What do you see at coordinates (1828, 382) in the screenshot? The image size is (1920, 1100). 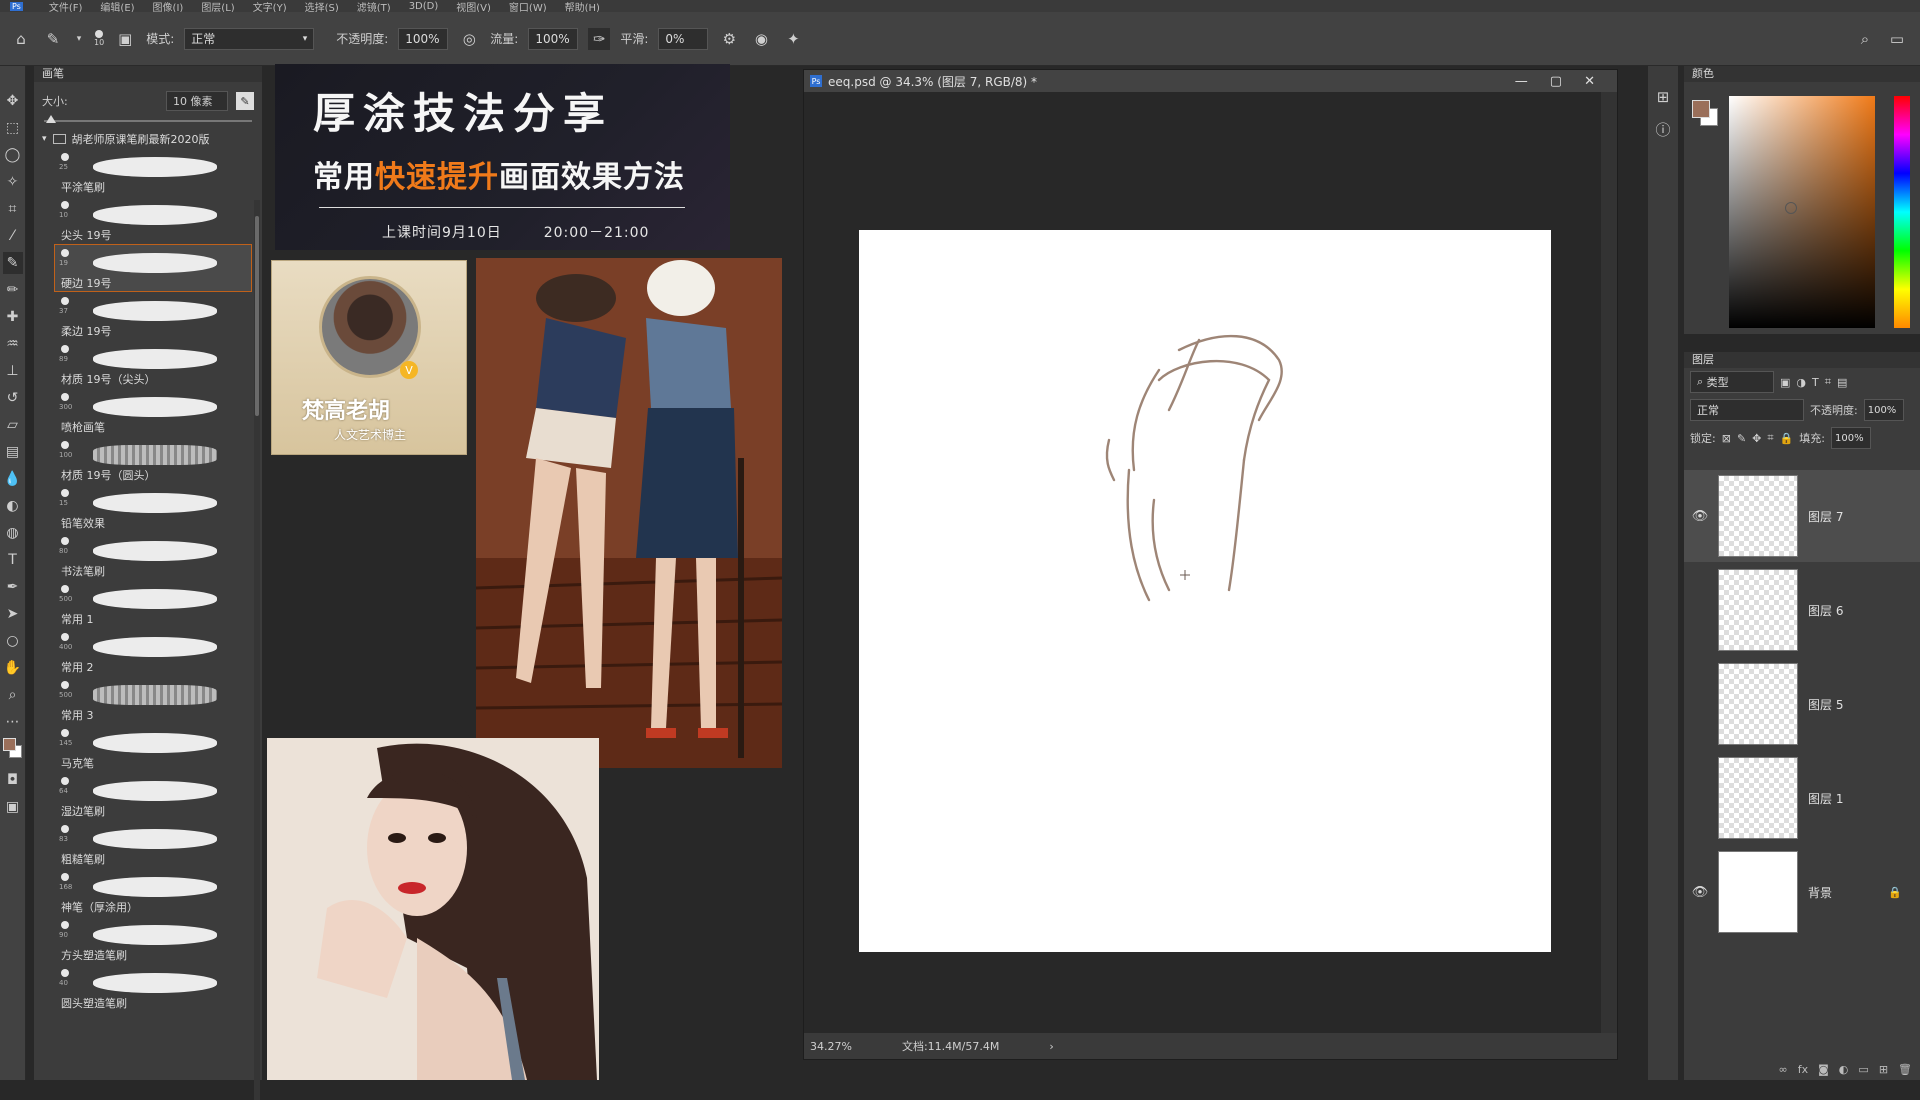 I see `filter-shape-icon: ⌗` at bounding box center [1828, 382].